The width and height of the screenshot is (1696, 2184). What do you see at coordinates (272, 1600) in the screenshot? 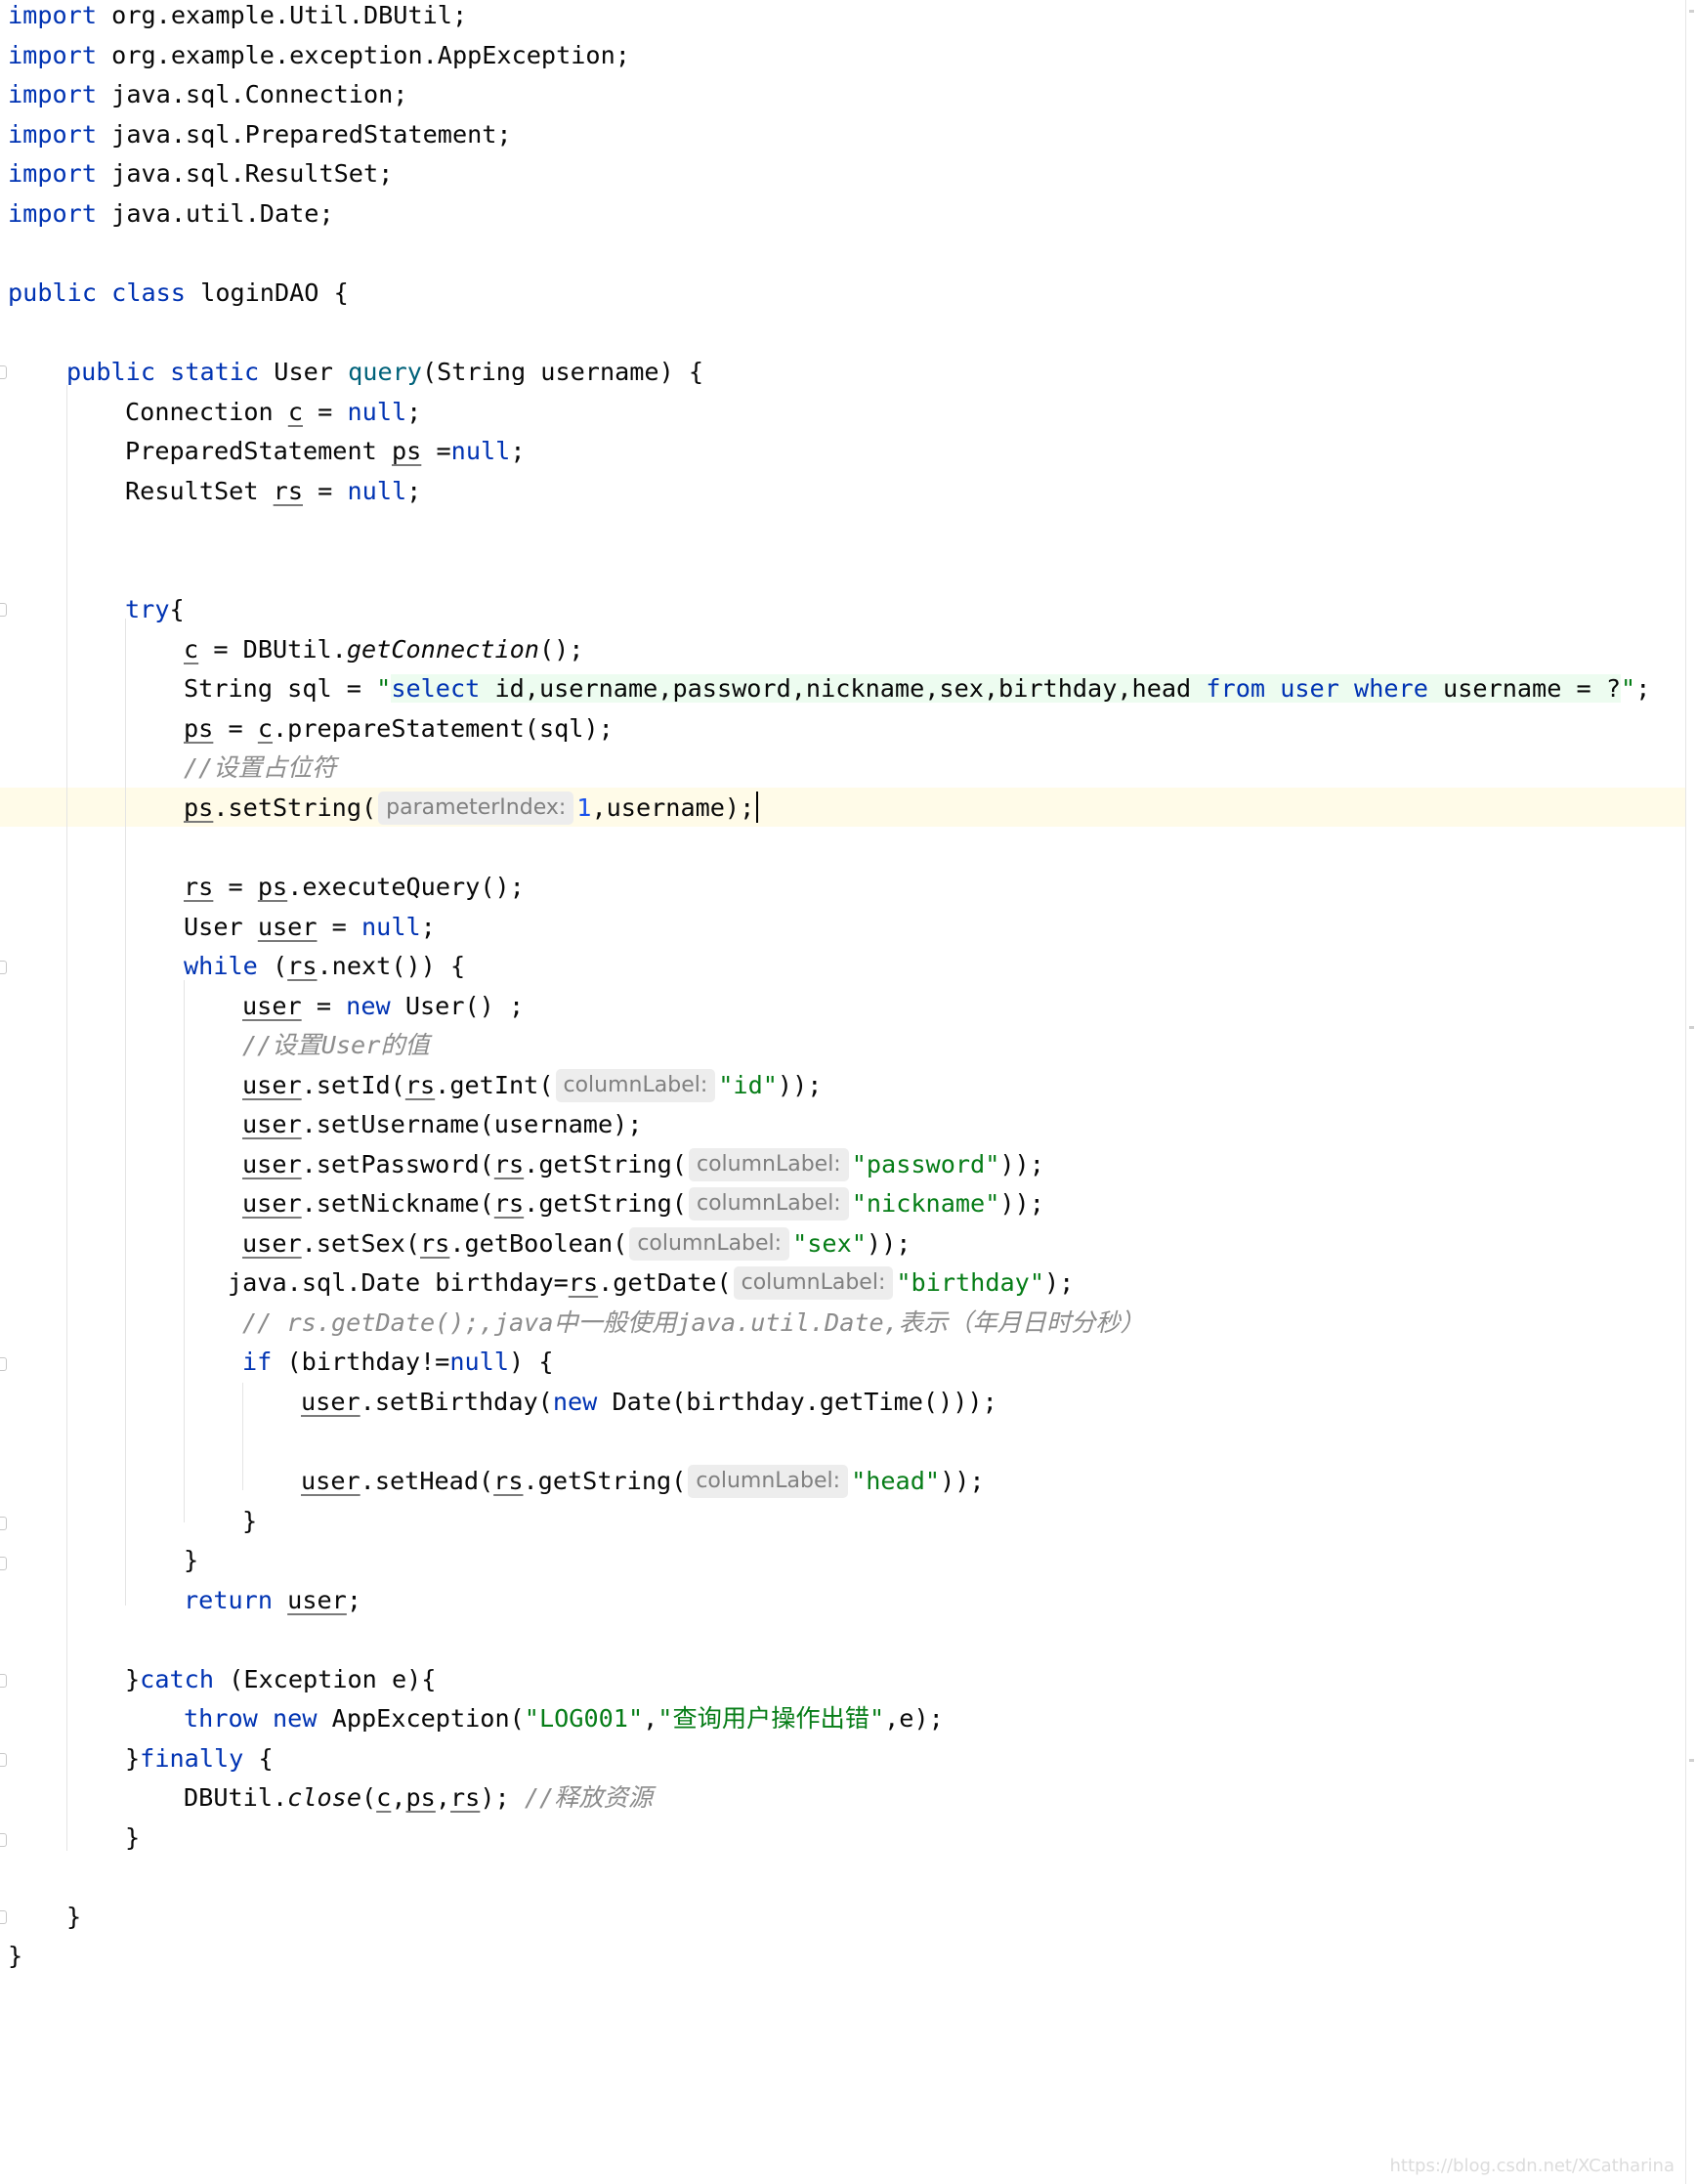
I see `code-line-41: return user;` at bounding box center [272, 1600].